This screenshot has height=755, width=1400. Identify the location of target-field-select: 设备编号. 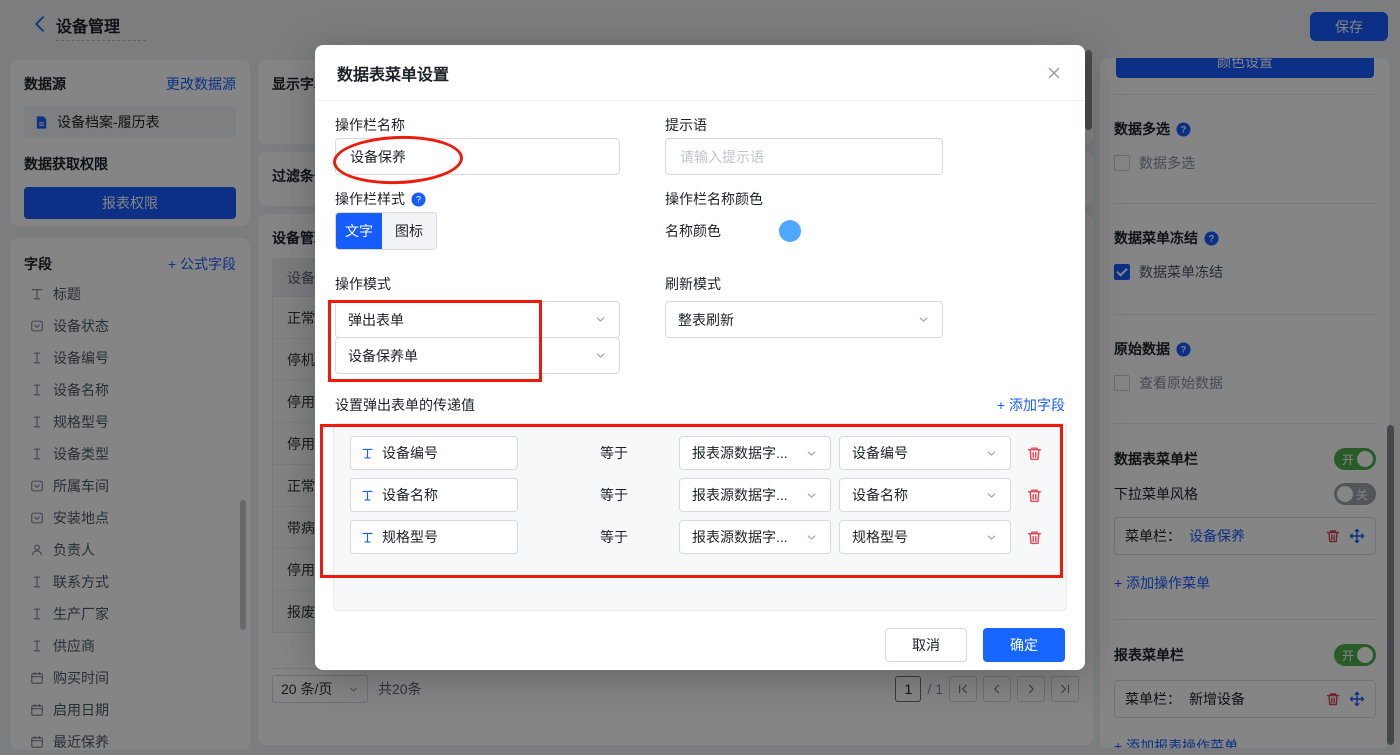
(925, 453).